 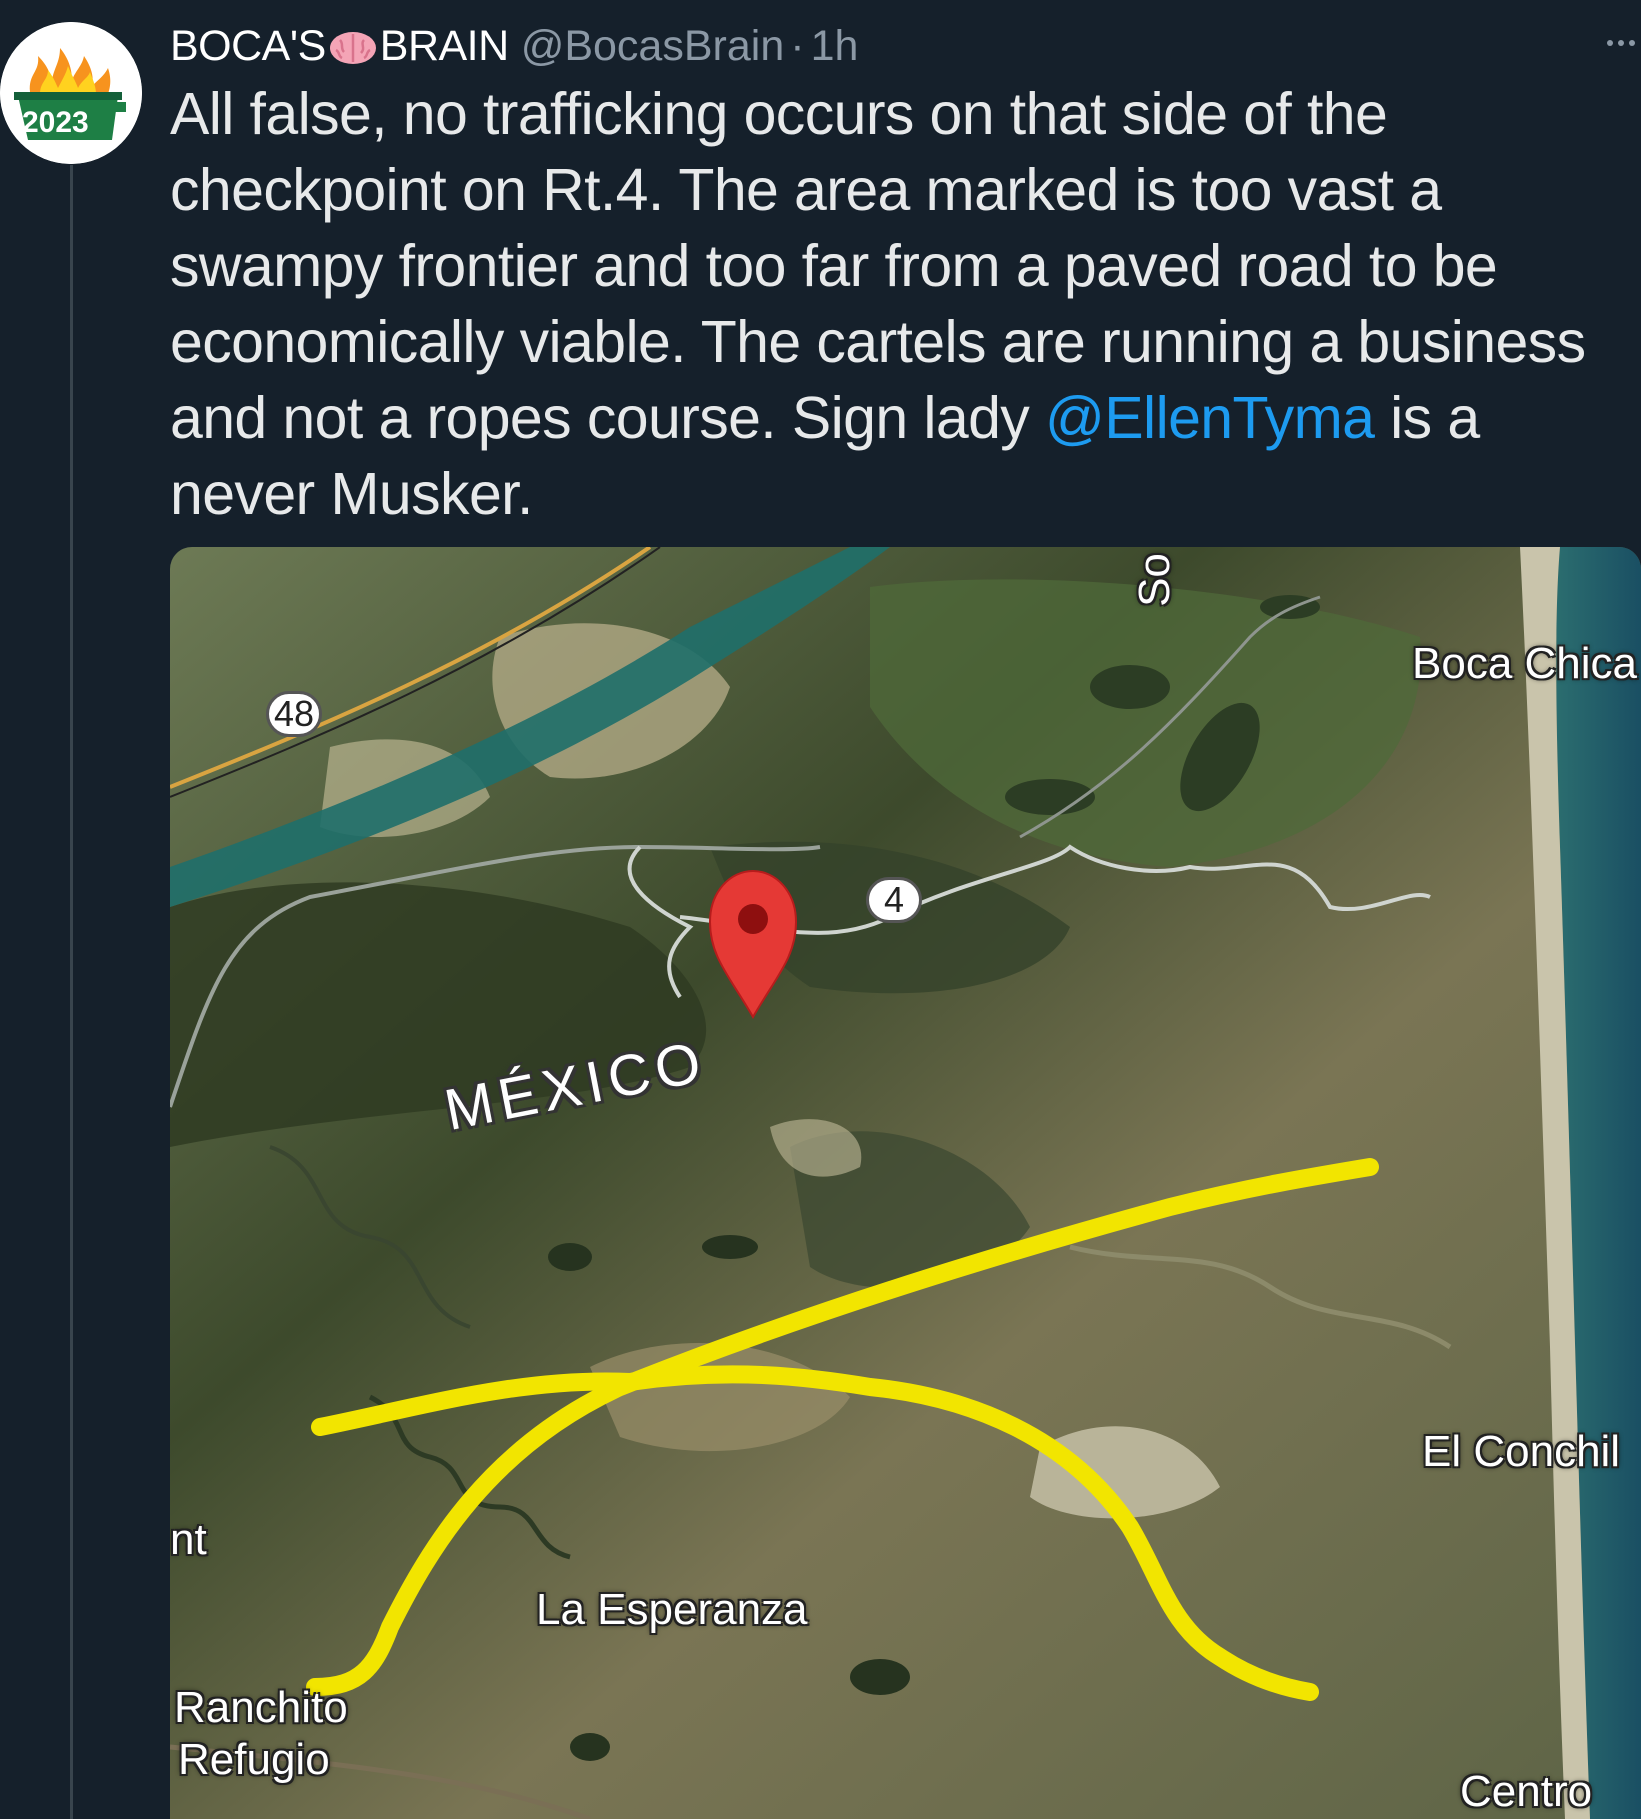 I want to click on avatar: 2023, so click(x=71, y=93).